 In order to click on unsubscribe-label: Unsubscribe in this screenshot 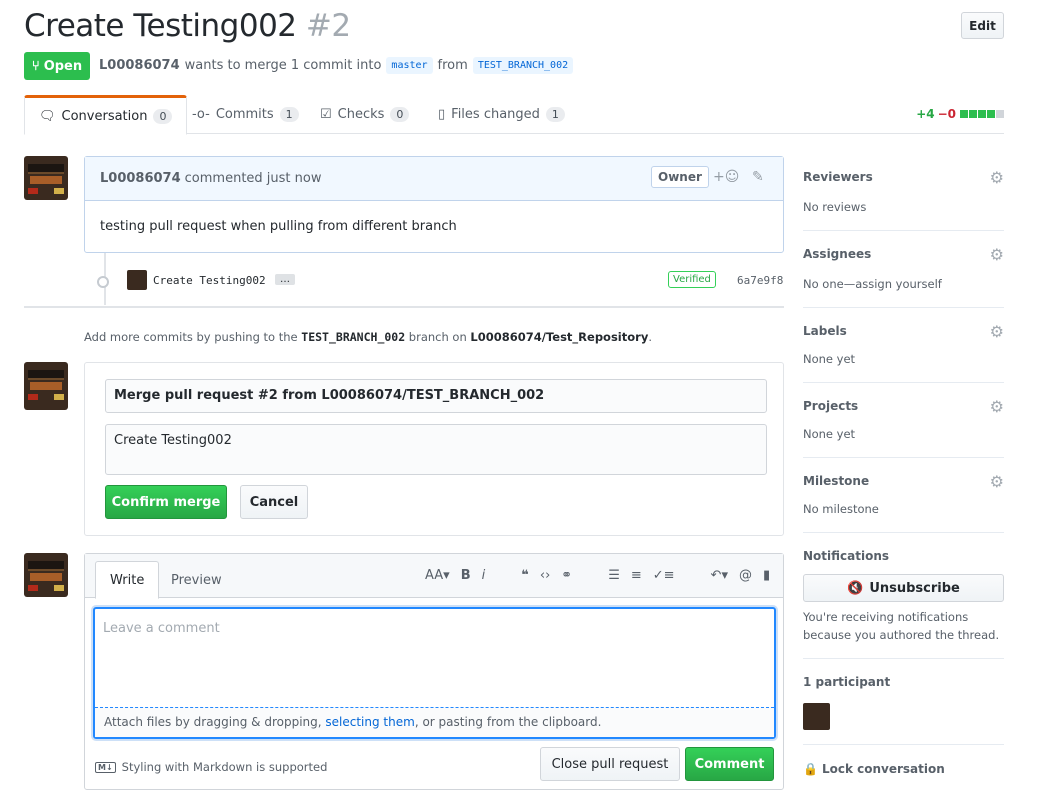, I will do `click(914, 588)`.